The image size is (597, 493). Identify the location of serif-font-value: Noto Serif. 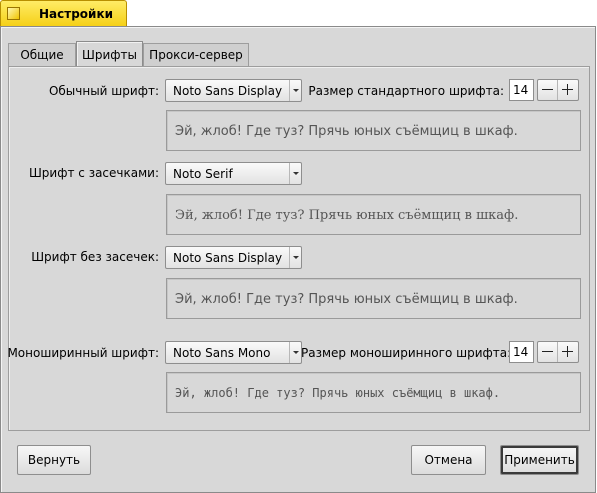
(203, 174).